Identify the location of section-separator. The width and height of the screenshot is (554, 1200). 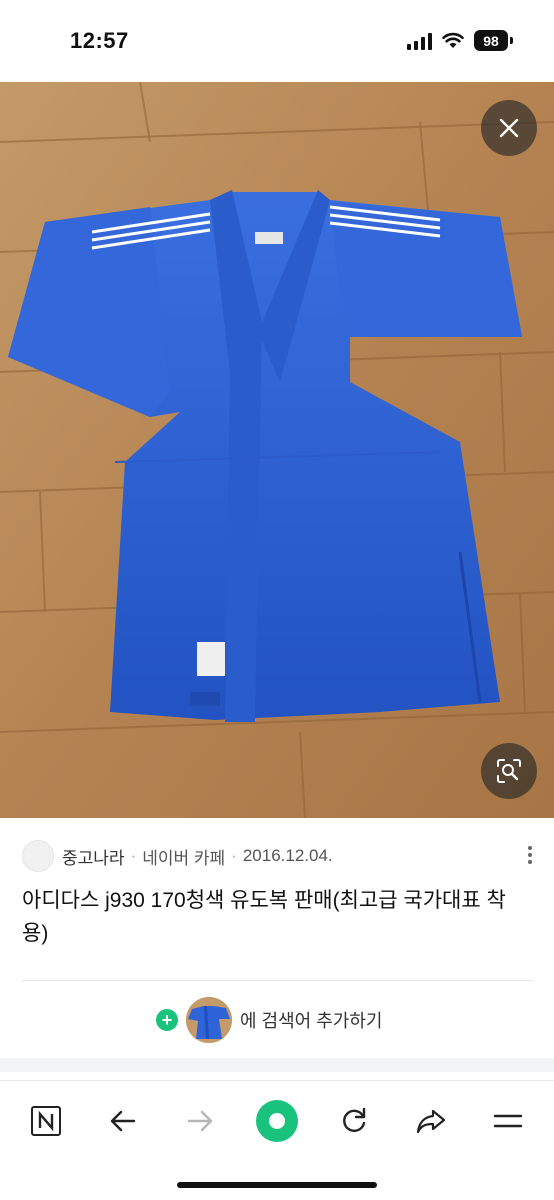
(277, 1065).